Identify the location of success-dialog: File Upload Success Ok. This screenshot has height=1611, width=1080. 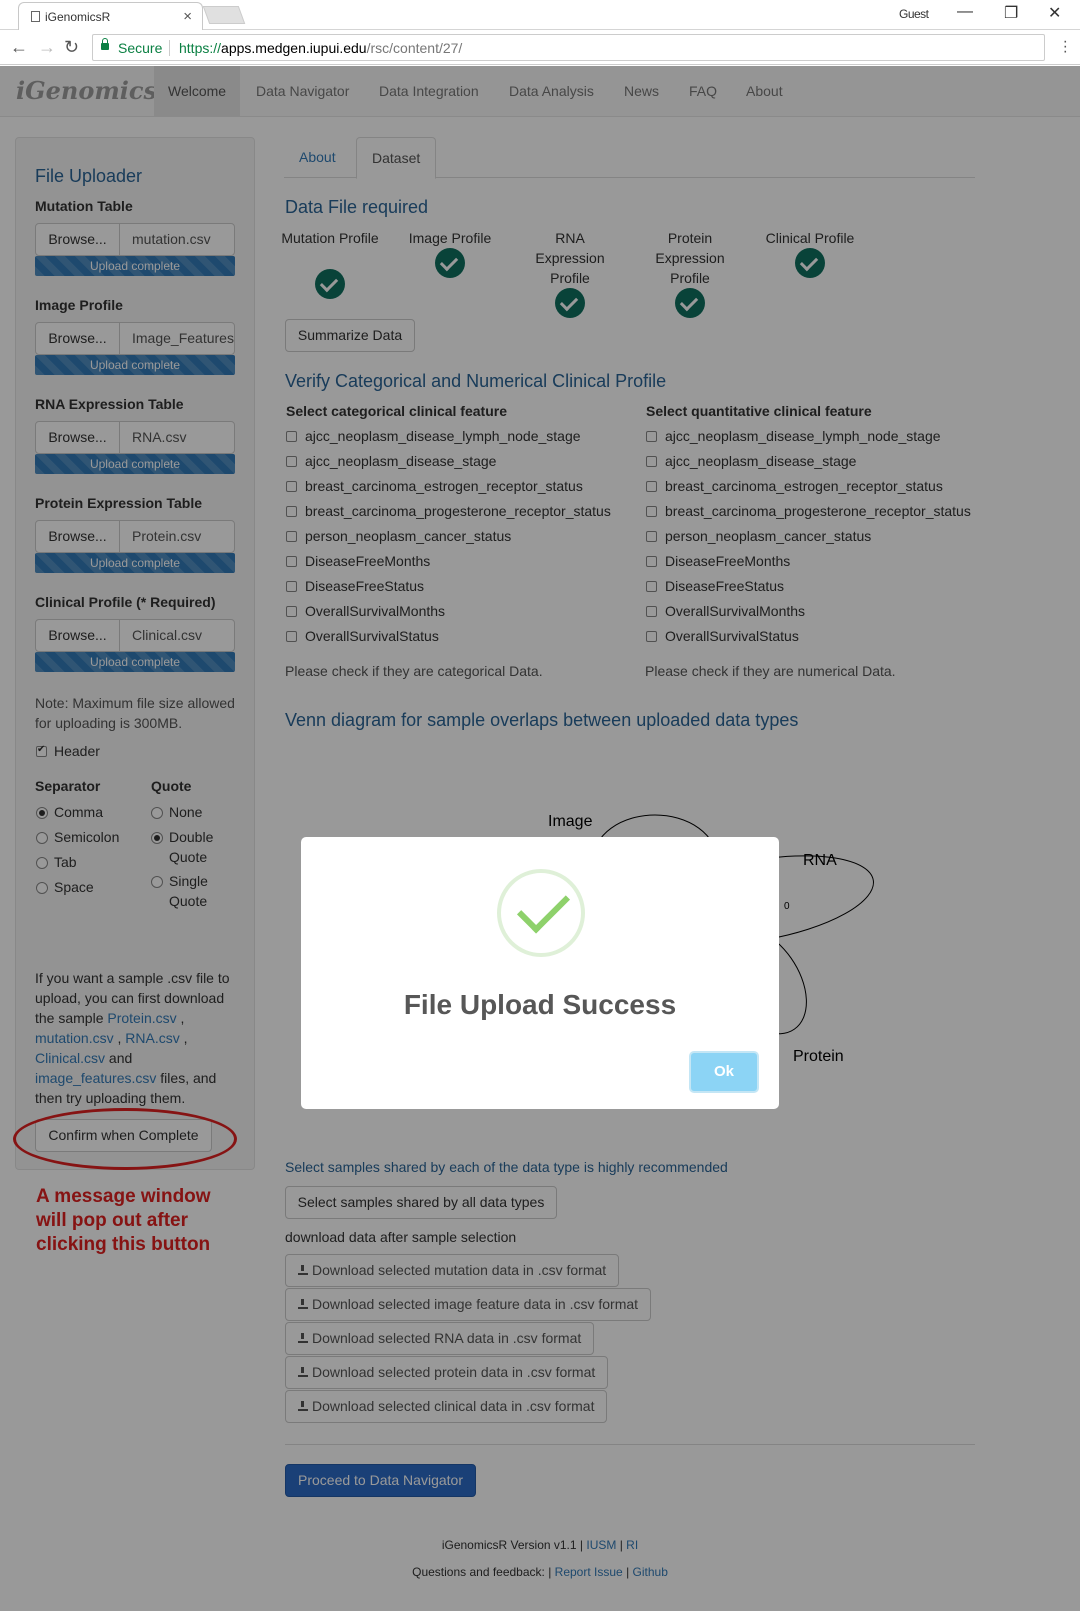
(540, 973).